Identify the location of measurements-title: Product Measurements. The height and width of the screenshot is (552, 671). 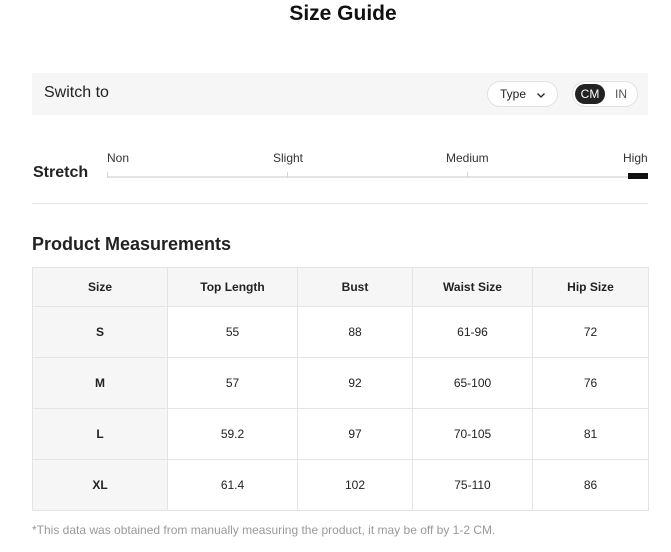
(132, 244).